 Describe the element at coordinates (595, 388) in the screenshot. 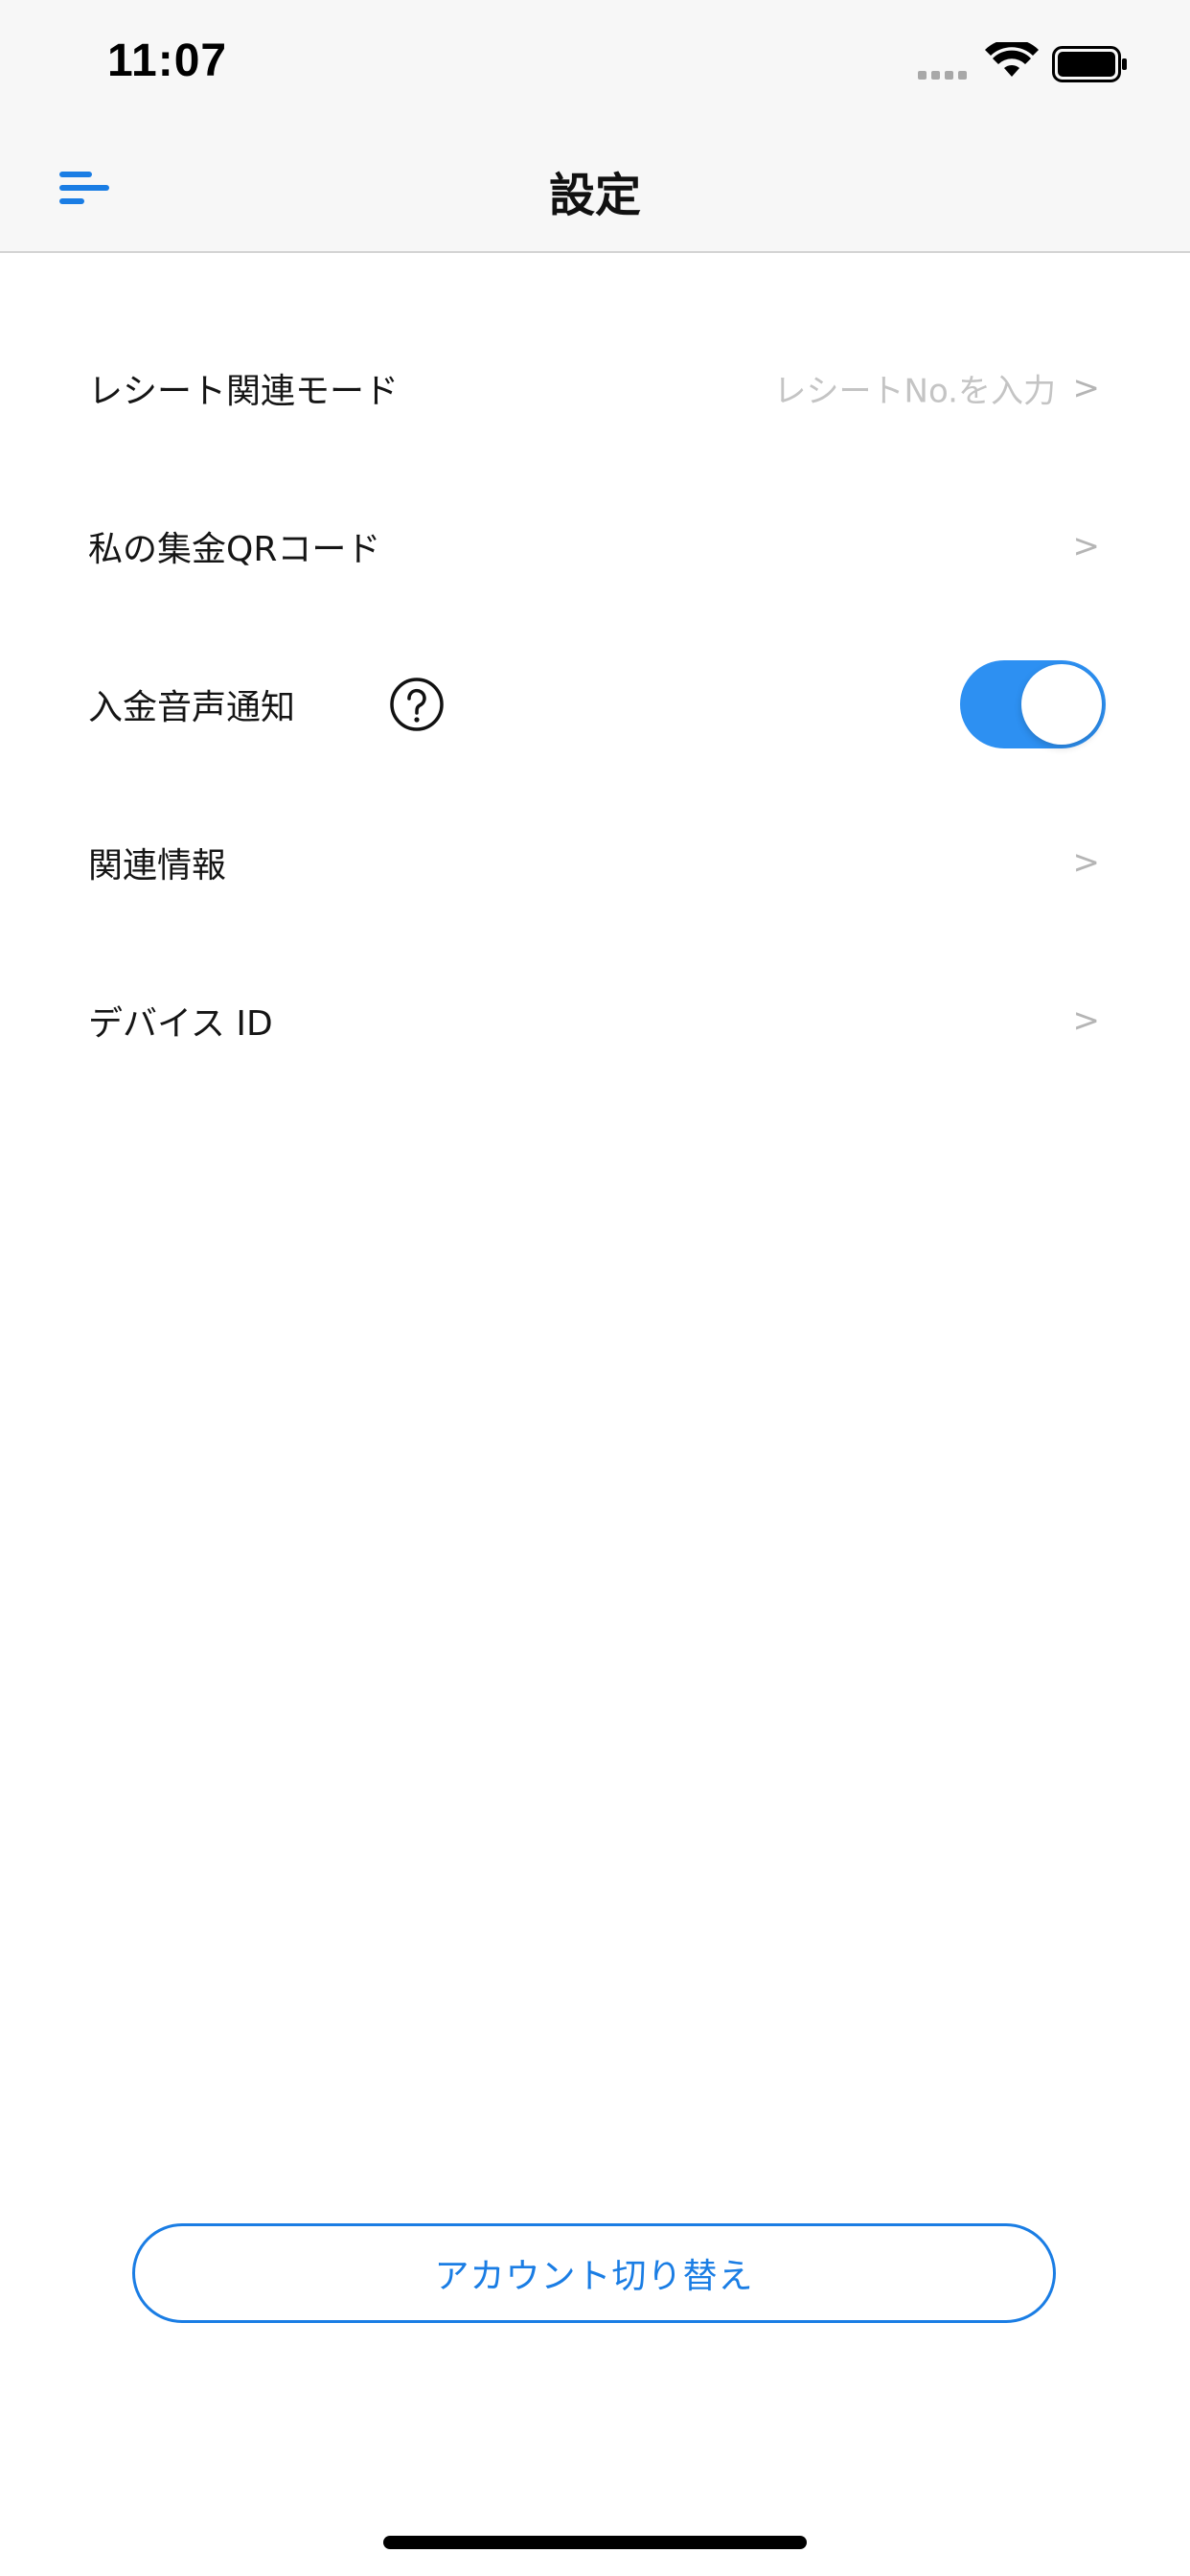

I see `receipt-mode-row: レシート関連モード レシートNo.を入力 >` at that location.